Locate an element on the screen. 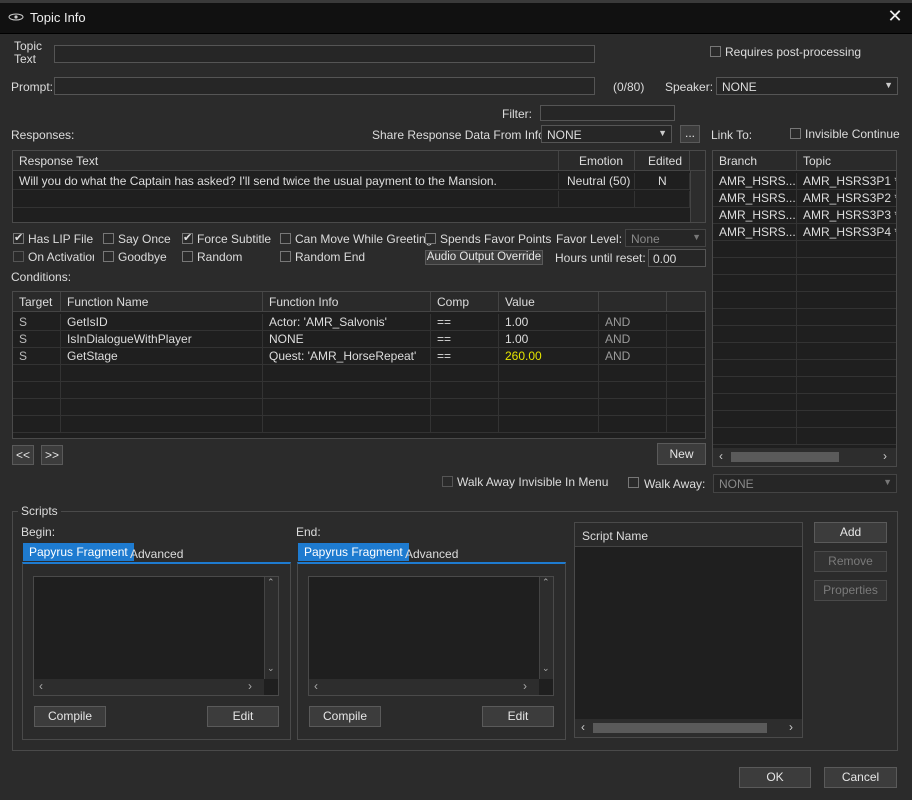 The width and height of the screenshot is (912, 800). target-cell is located at coordinates (37, 390).